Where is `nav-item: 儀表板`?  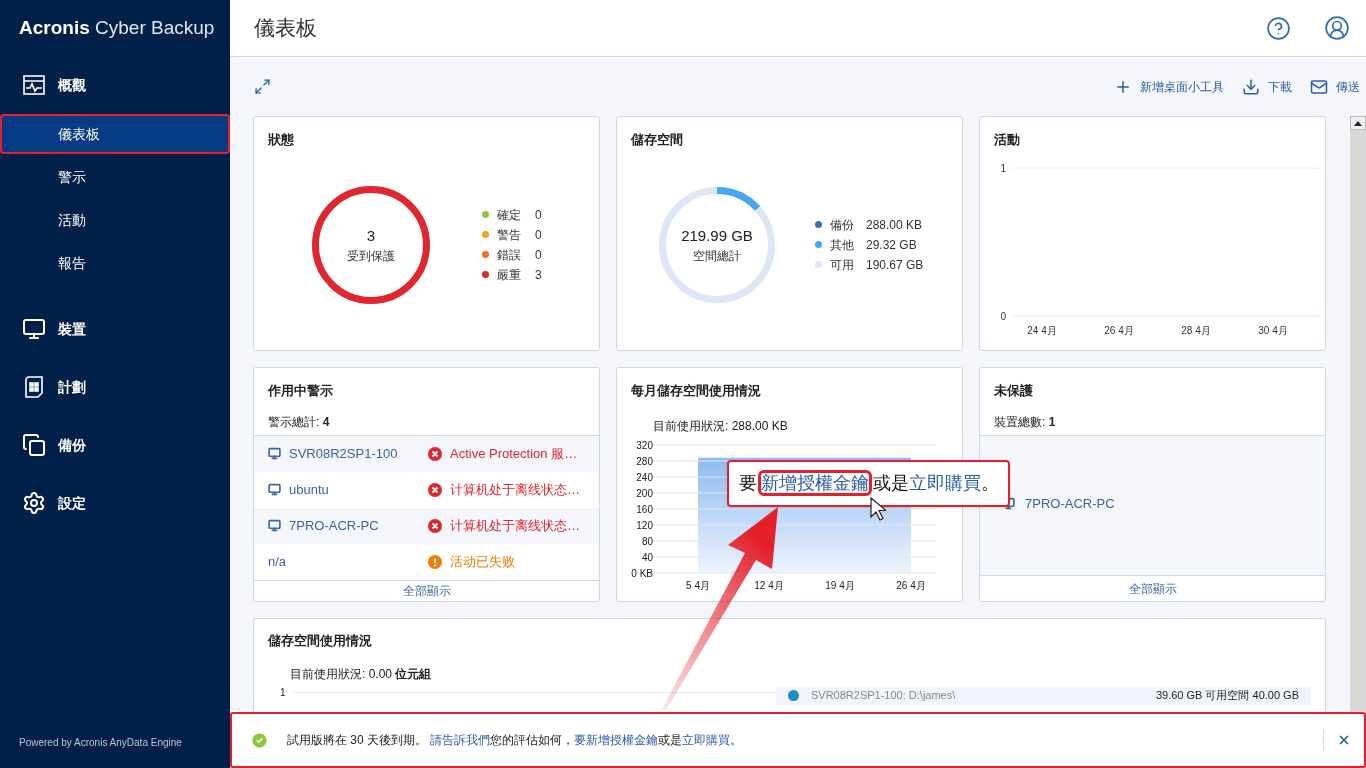
nav-item: 儀表板 is located at coordinates (115, 134).